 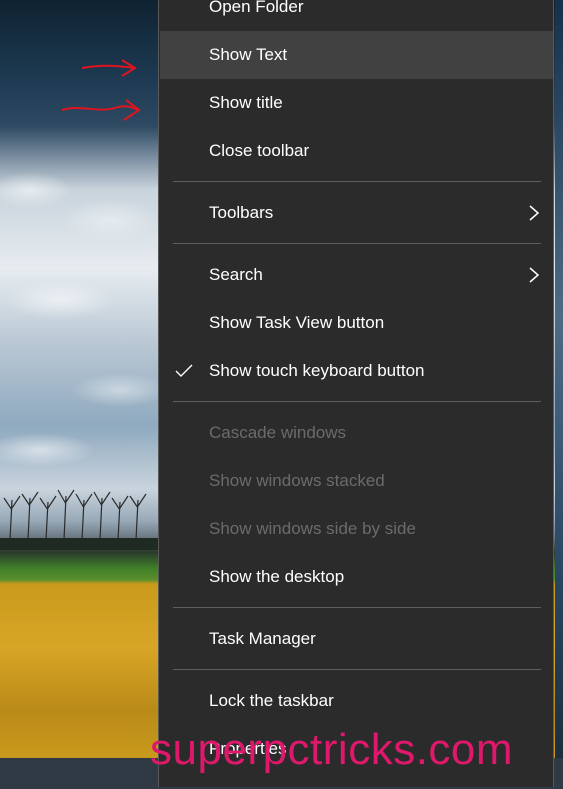 What do you see at coordinates (332, 749) in the screenshot?
I see `watermark: superpctricks.com` at bounding box center [332, 749].